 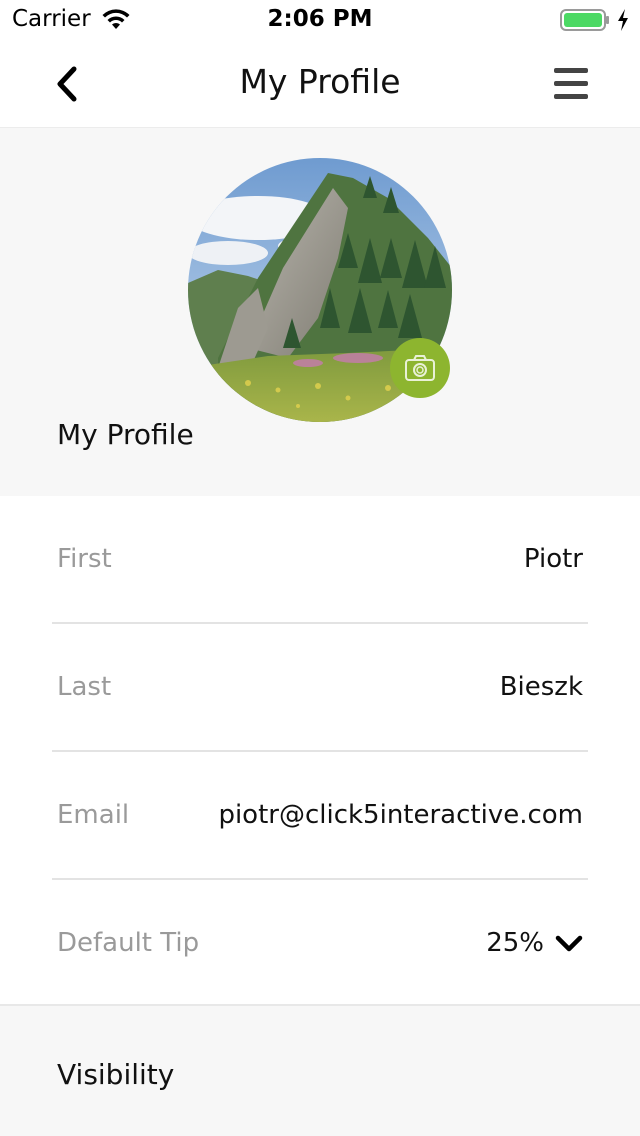 I want to click on battery-icon, so click(x=584, y=20).